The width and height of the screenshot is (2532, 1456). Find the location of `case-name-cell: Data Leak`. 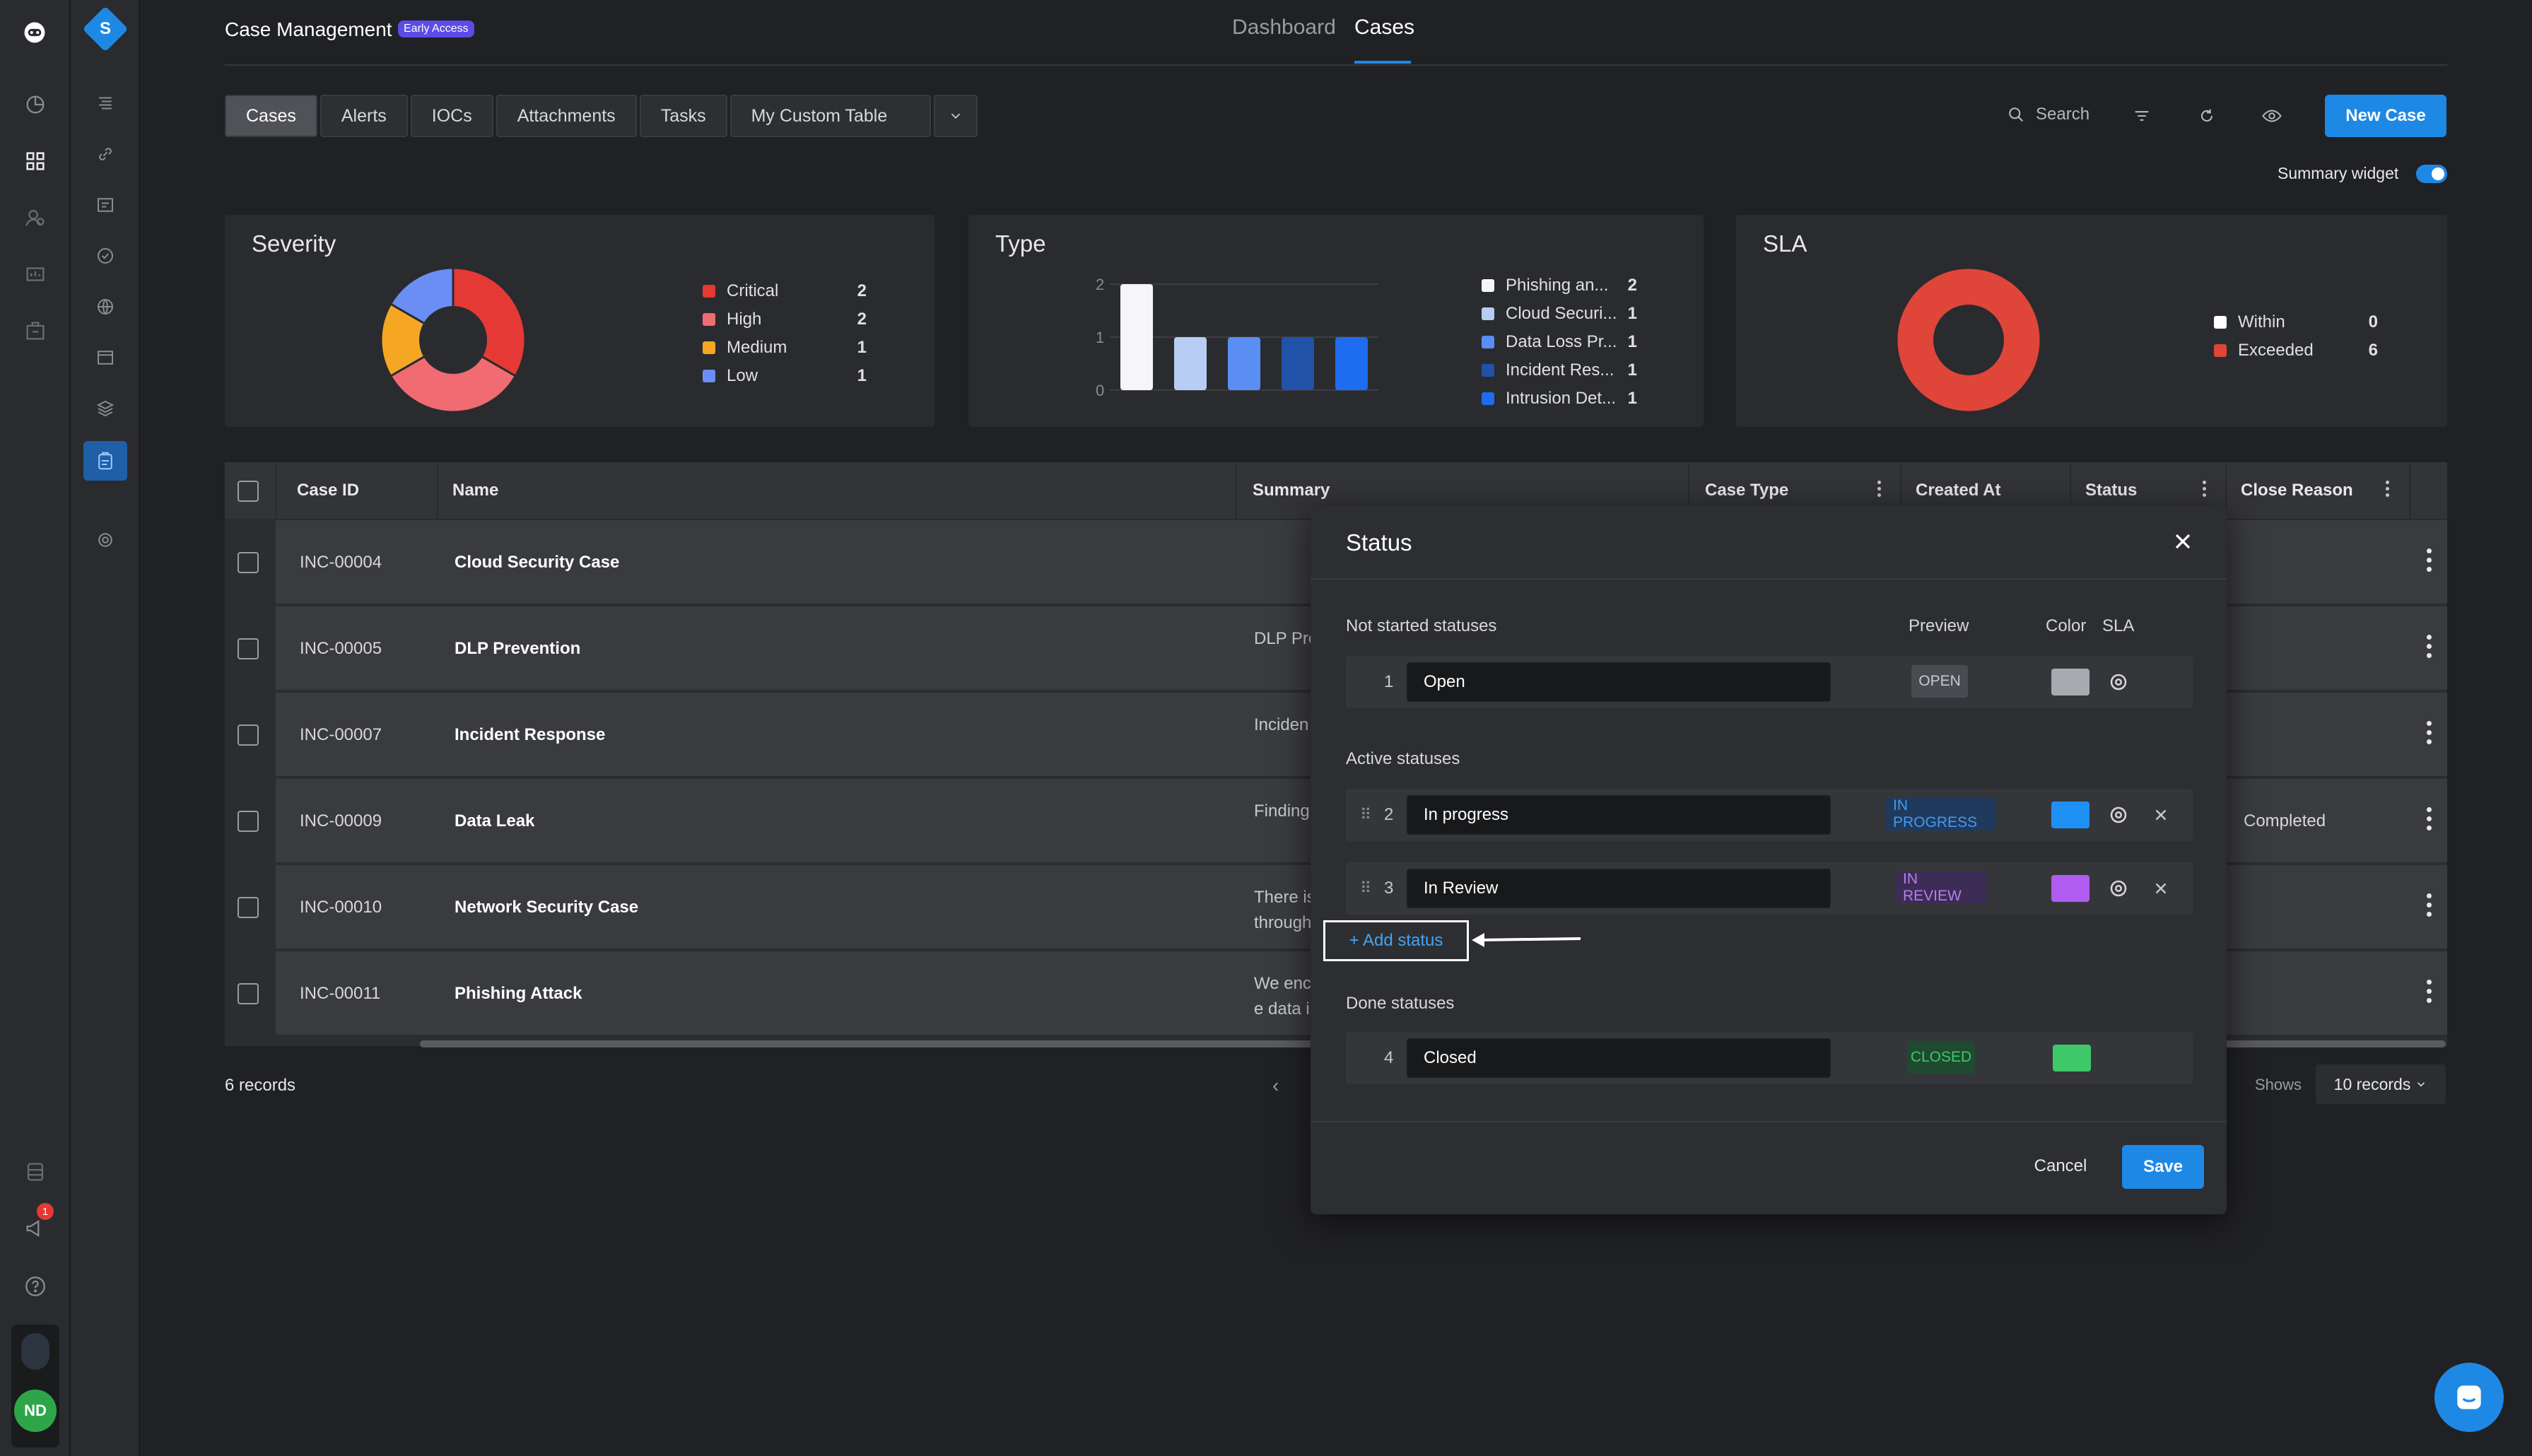

case-name-cell: Data Leak is located at coordinates (494, 821).